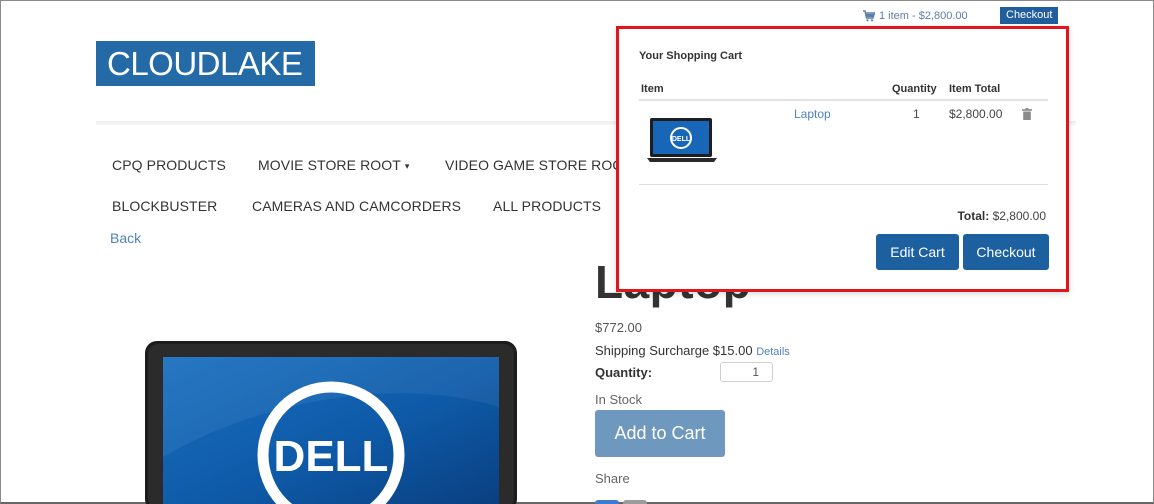 The image size is (1154, 504). Describe the element at coordinates (746, 372) in the screenshot. I see `quantity-input: 1` at that location.